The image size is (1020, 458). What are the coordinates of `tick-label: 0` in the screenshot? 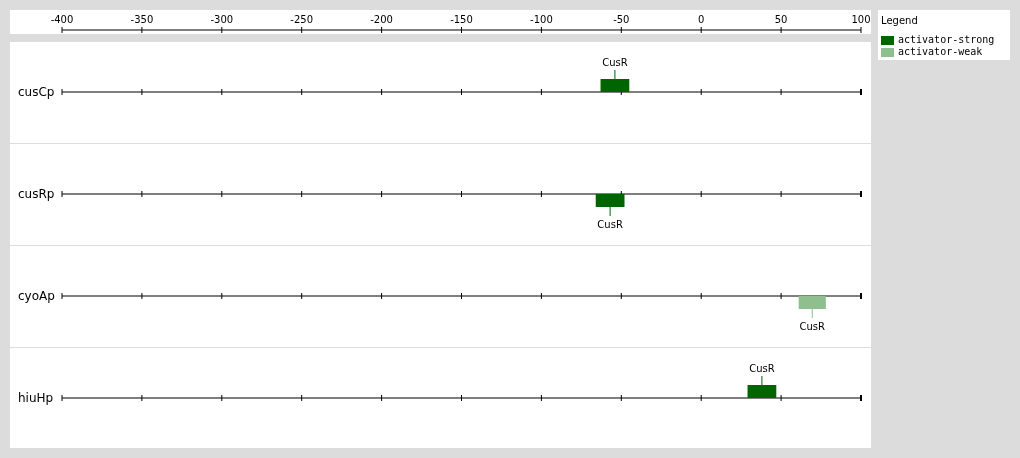 It's located at (701, 19).